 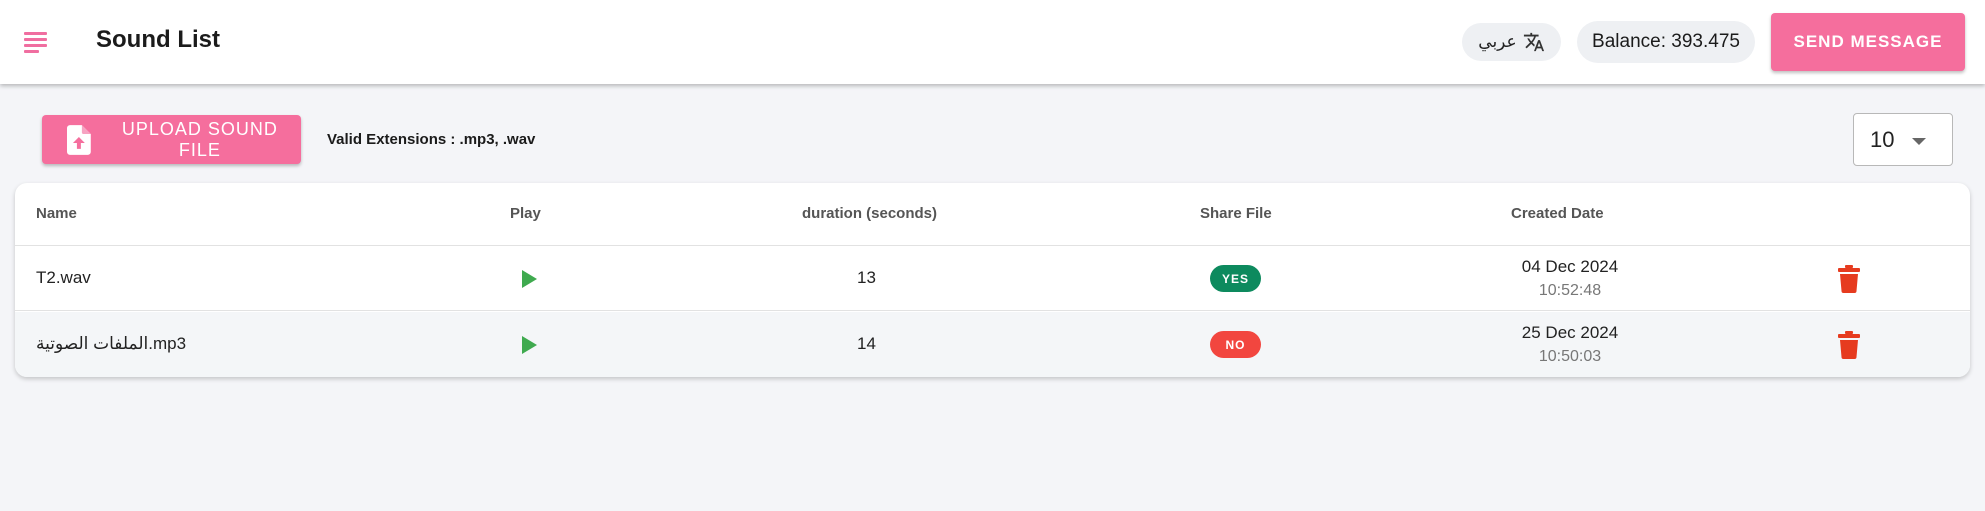 What do you see at coordinates (1570, 356) in the screenshot?
I see `created-date-time: 10:50:03` at bounding box center [1570, 356].